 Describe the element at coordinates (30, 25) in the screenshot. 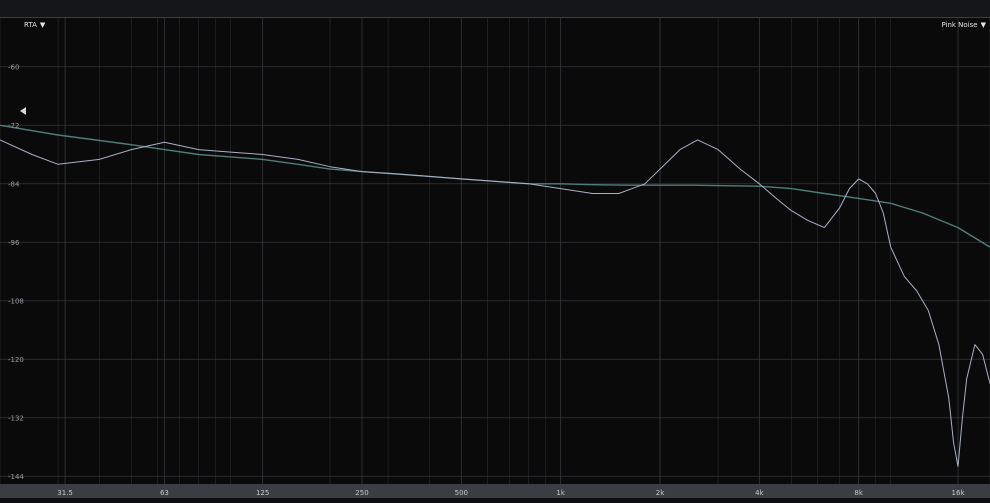

I see `mode-dropdown-label: RTA` at that location.